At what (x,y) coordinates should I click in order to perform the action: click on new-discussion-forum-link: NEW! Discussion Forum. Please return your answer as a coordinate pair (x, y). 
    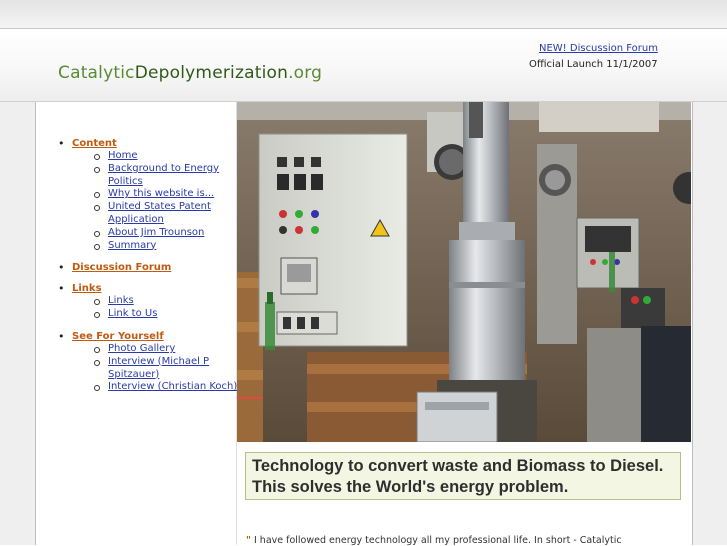
    Looking at the image, I should click on (598, 48).